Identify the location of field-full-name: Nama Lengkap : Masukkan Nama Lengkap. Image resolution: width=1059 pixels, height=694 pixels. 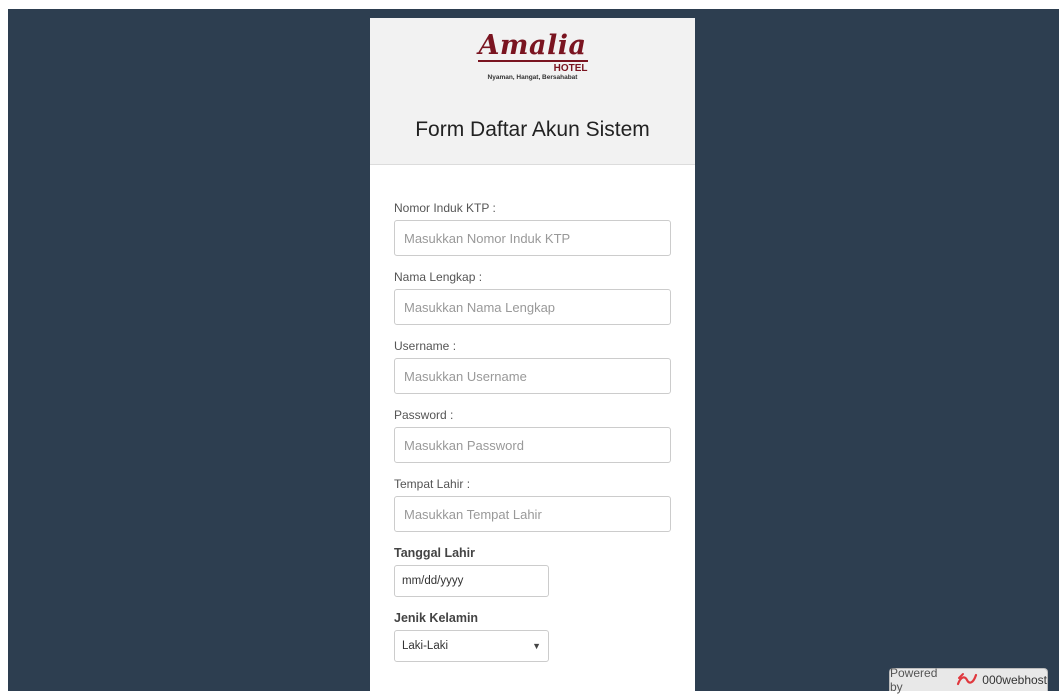
(532, 297).